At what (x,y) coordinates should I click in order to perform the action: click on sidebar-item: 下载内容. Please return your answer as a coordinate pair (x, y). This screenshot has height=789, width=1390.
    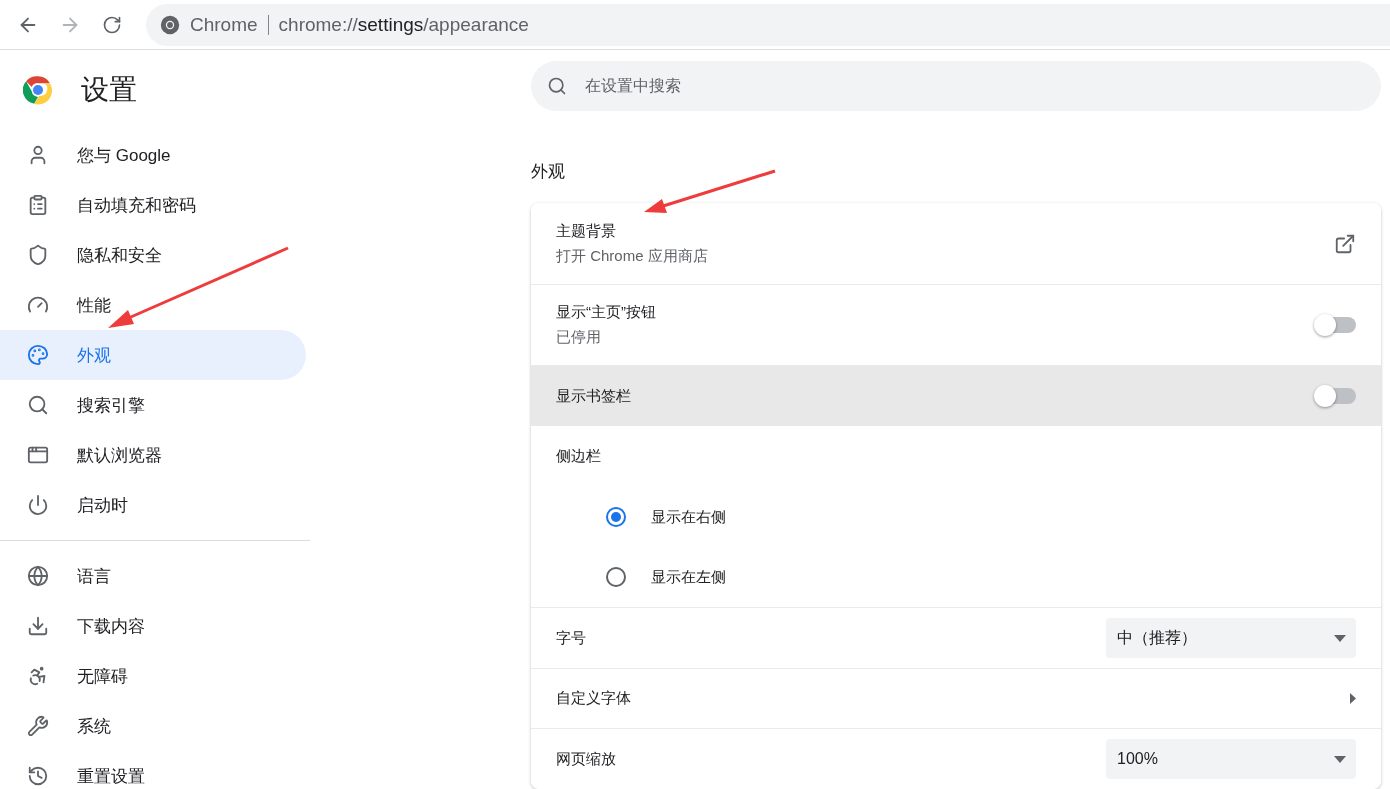
    Looking at the image, I should click on (153, 626).